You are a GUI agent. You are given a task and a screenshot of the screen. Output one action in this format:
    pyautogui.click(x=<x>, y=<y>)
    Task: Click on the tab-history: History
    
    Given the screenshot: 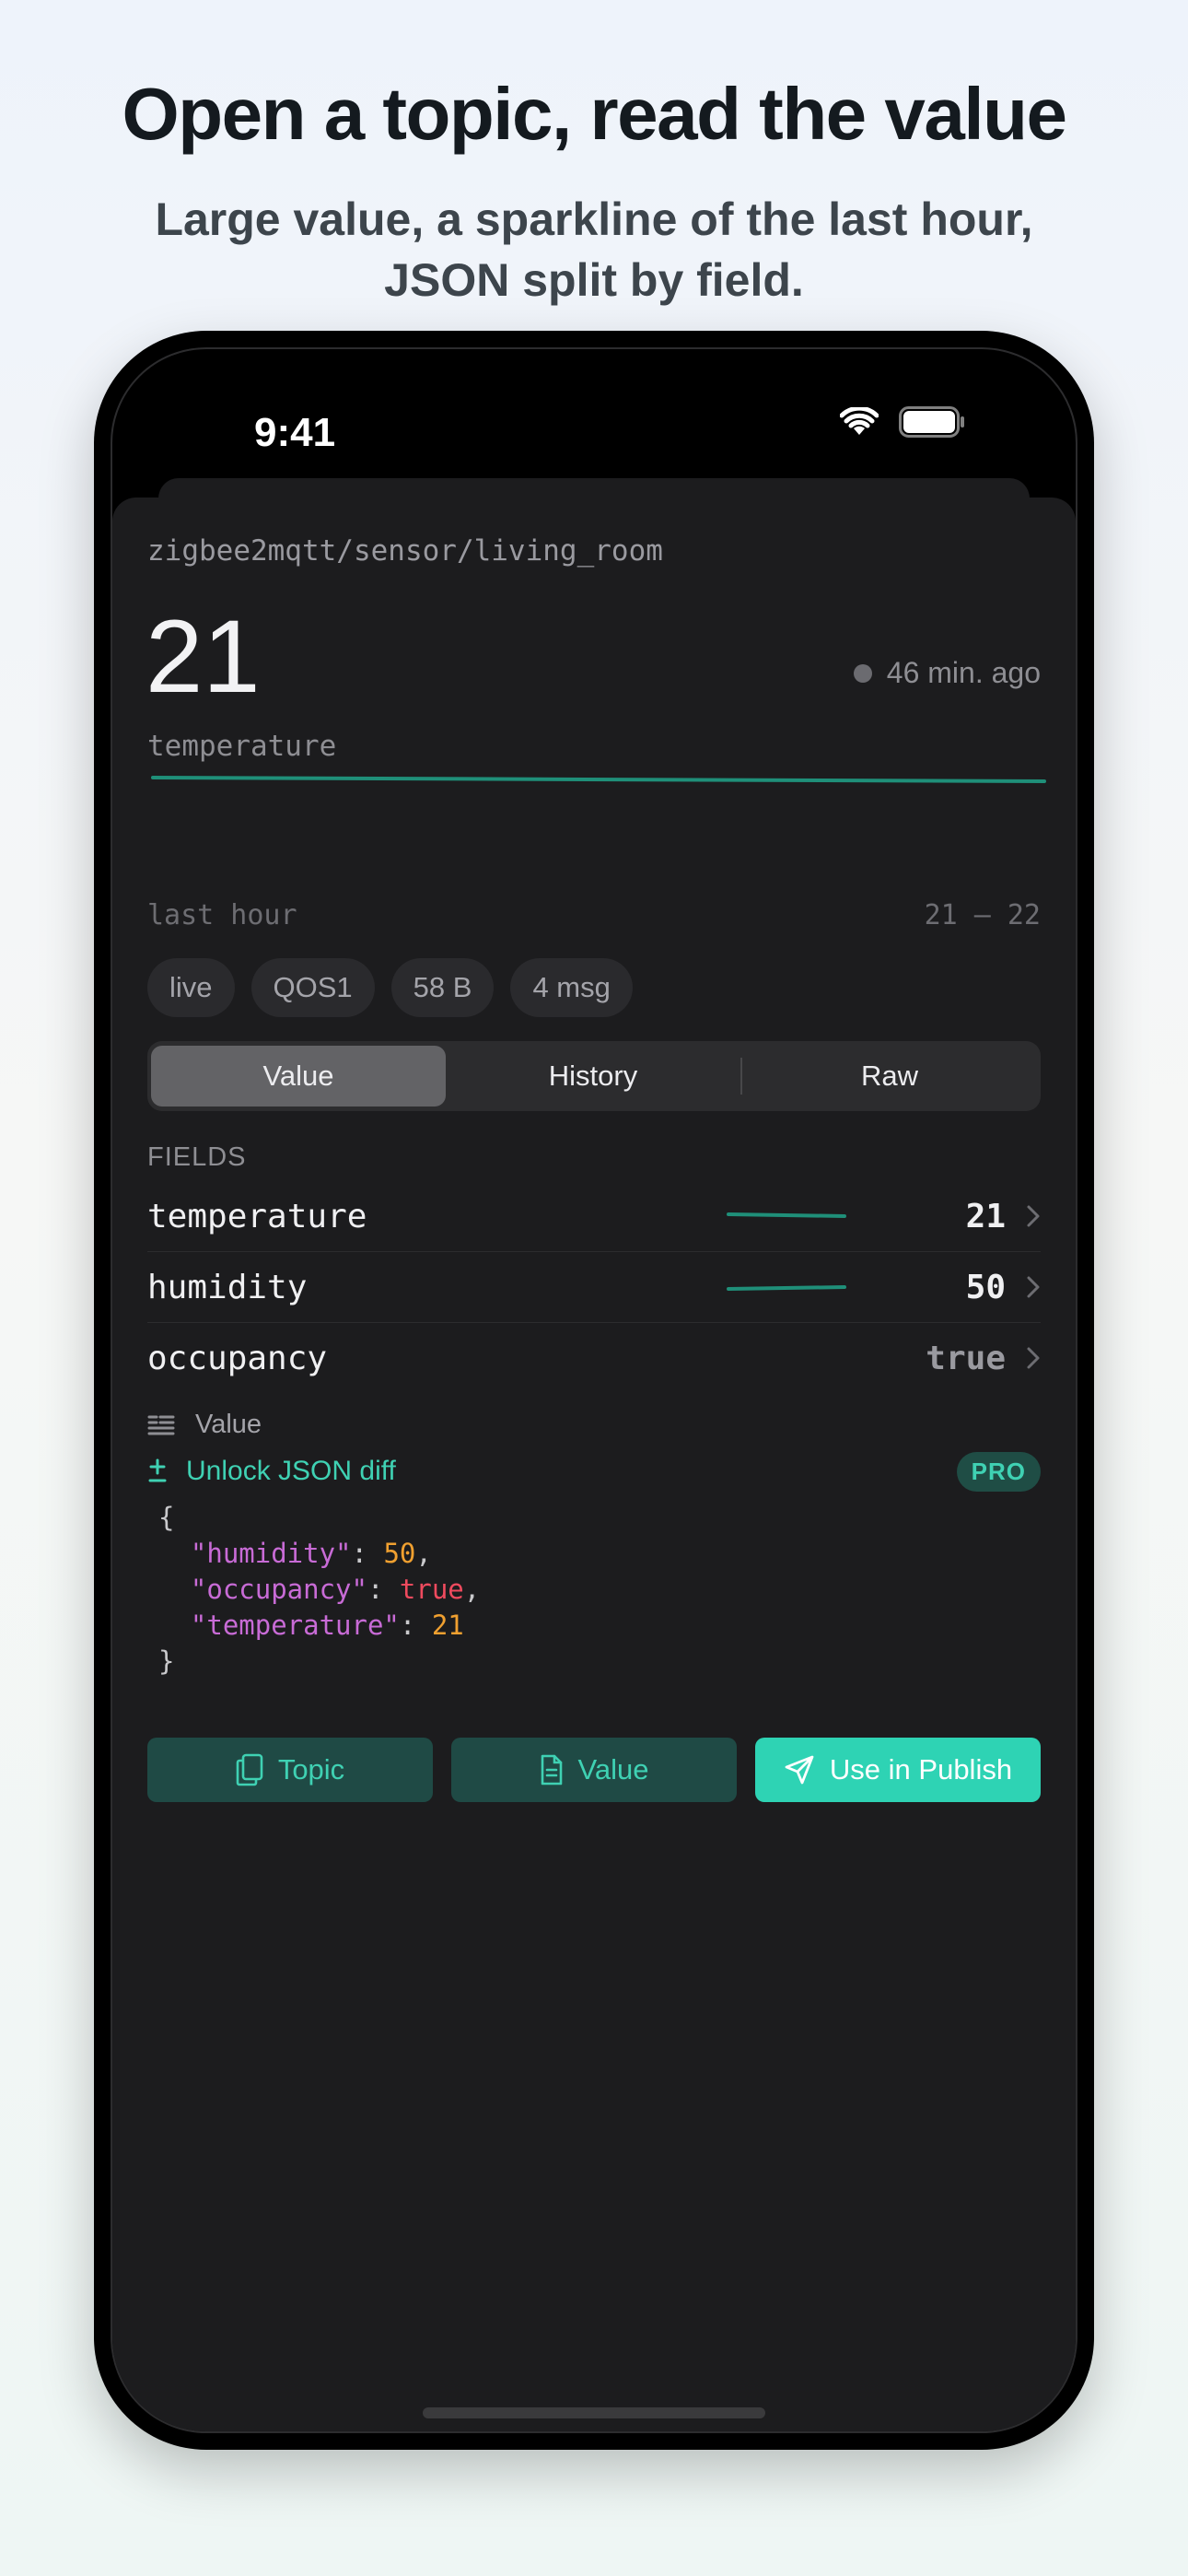 What is the action you would take?
    pyautogui.click(x=593, y=1076)
    